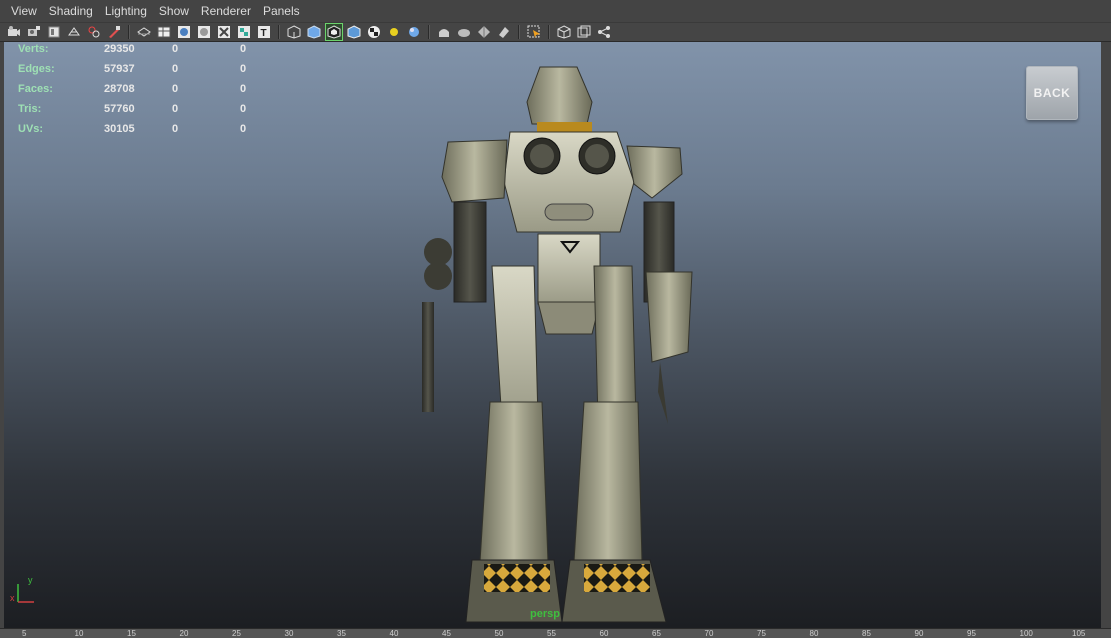  I want to click on xray-joints-icon, so click(414, 32).